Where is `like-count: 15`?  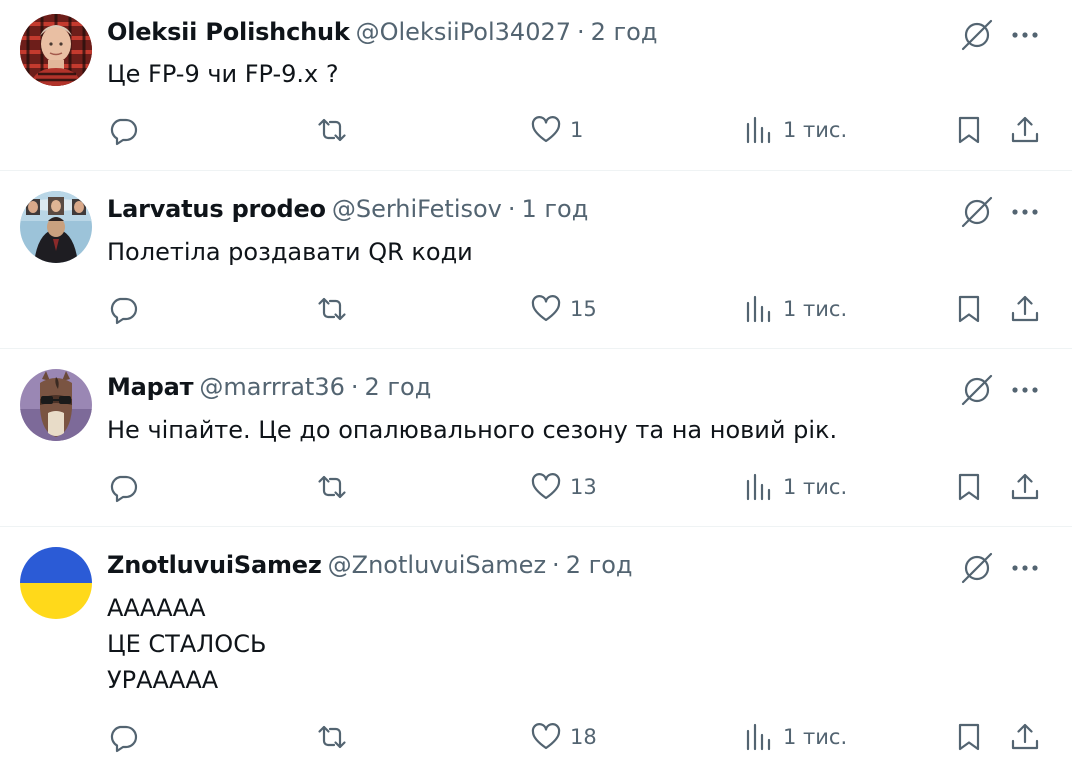
like-count: 15 is located at coordinates (583, 309).